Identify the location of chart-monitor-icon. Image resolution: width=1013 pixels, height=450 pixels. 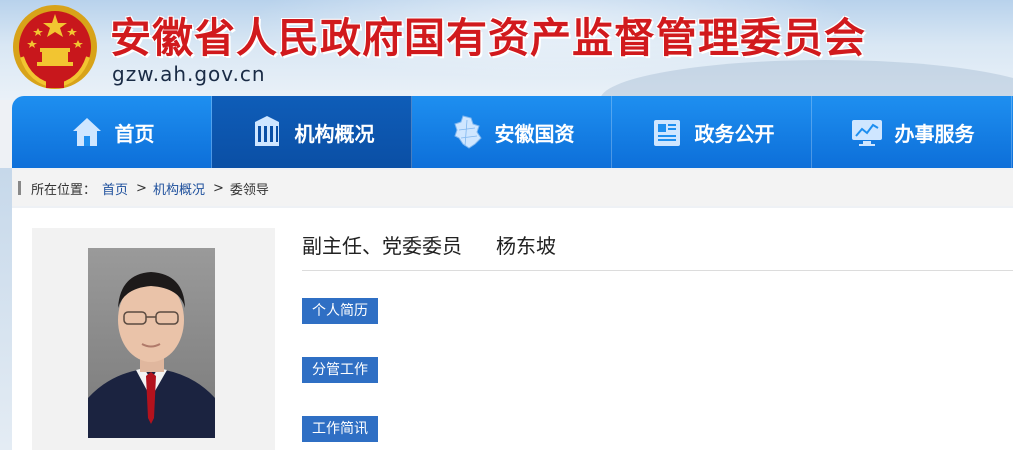
(866, 133).